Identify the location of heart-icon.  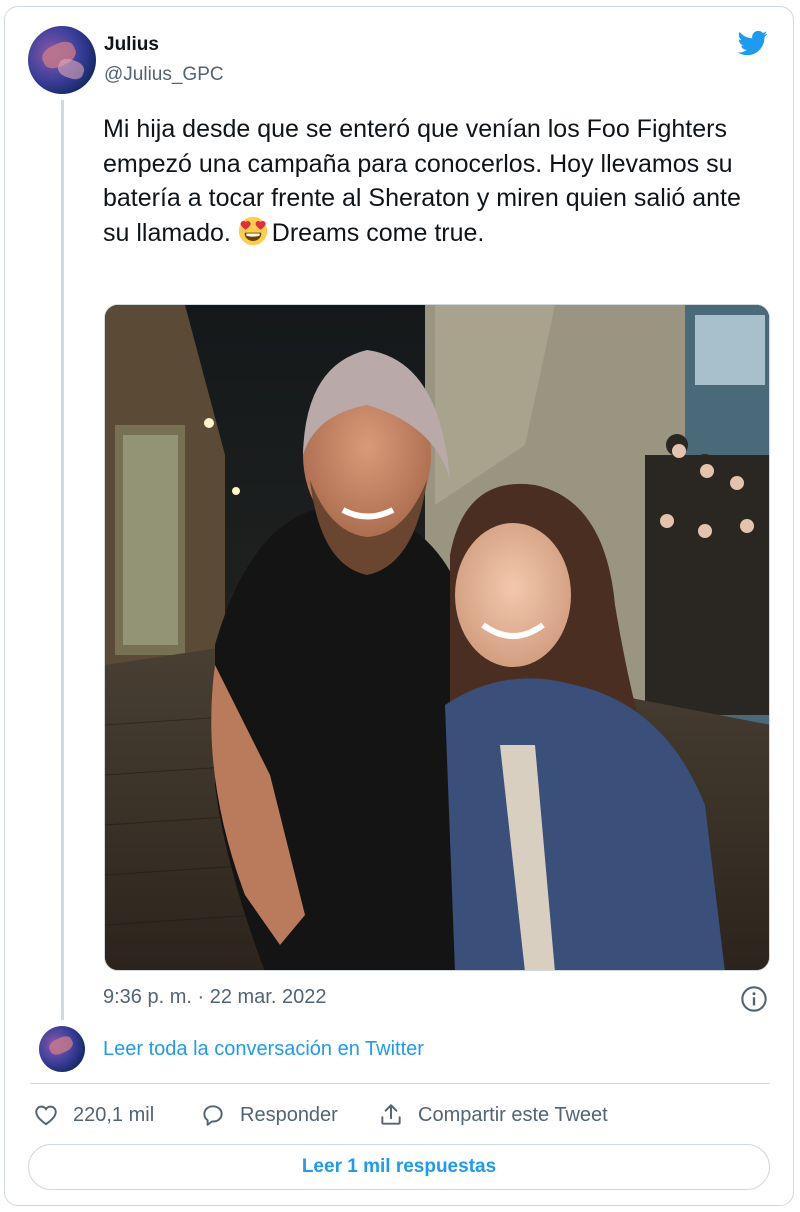
(46, 1115).